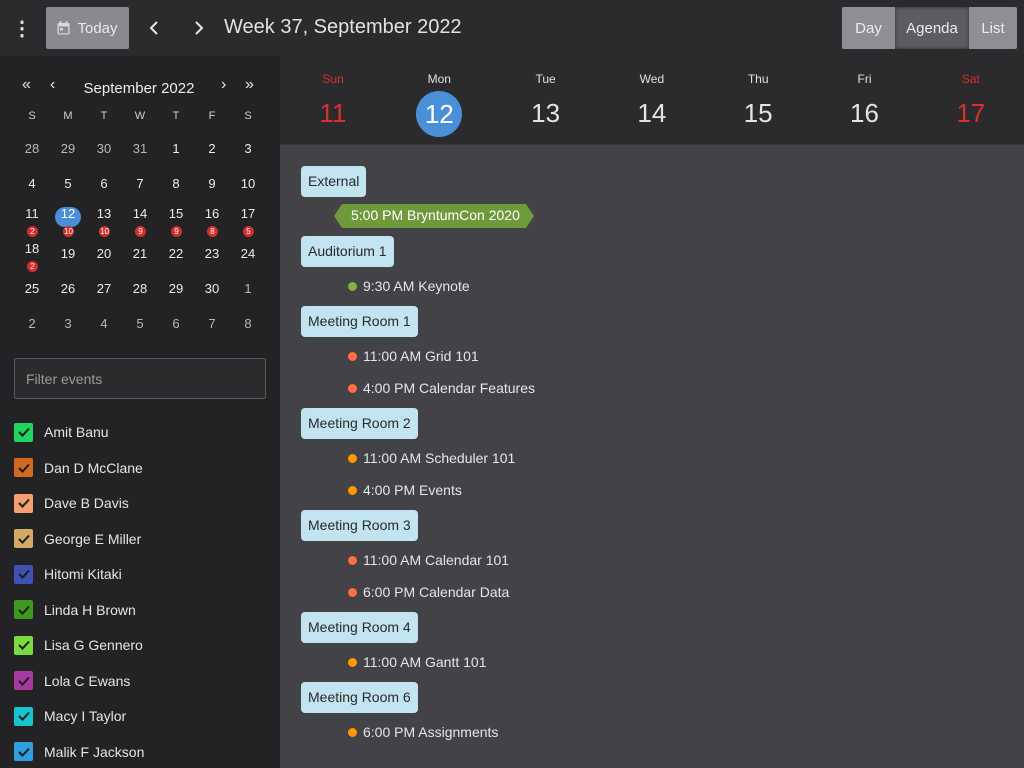 This screenshot has height=768, width=1024. Describe the element at coordinates (212, 221) in the screenshot. I see `date-cell: 16 8` at that location.